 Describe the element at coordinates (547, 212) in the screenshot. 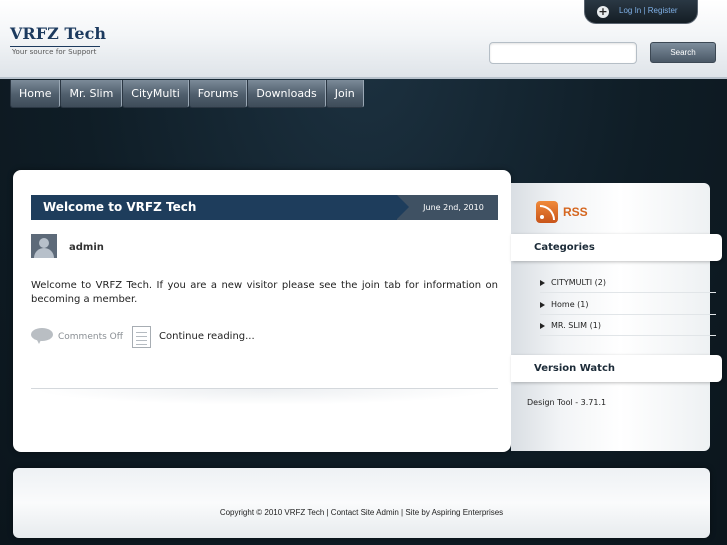

I see `rss-feed-icon` at that location.